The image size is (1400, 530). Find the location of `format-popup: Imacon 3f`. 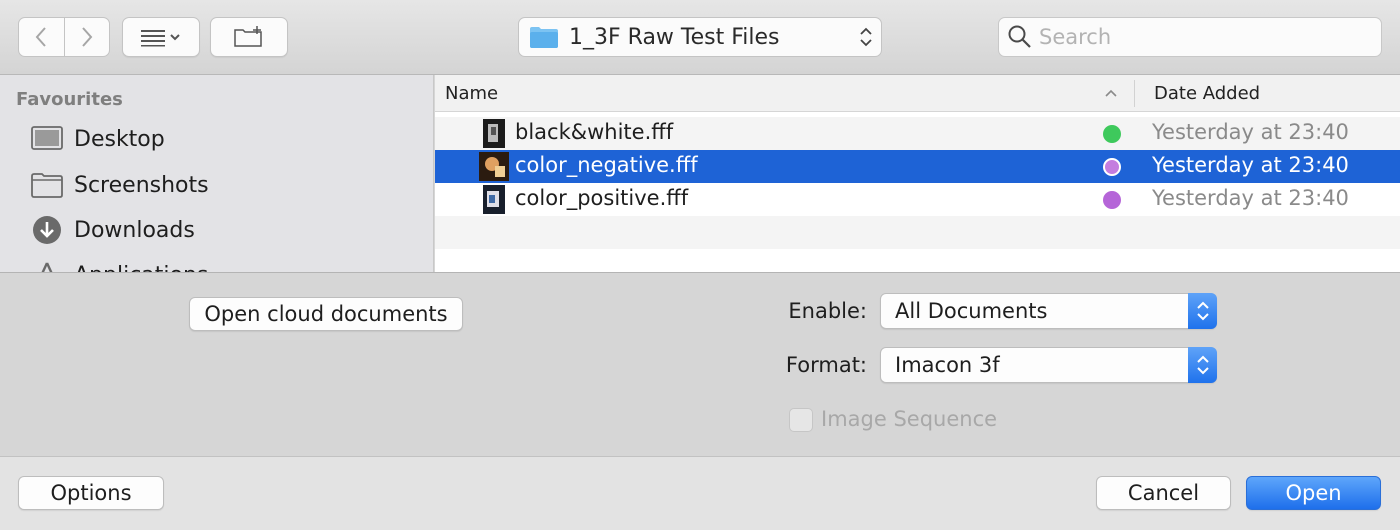

format-popup: Imacon 3f is located at coordinates (1048, 365).